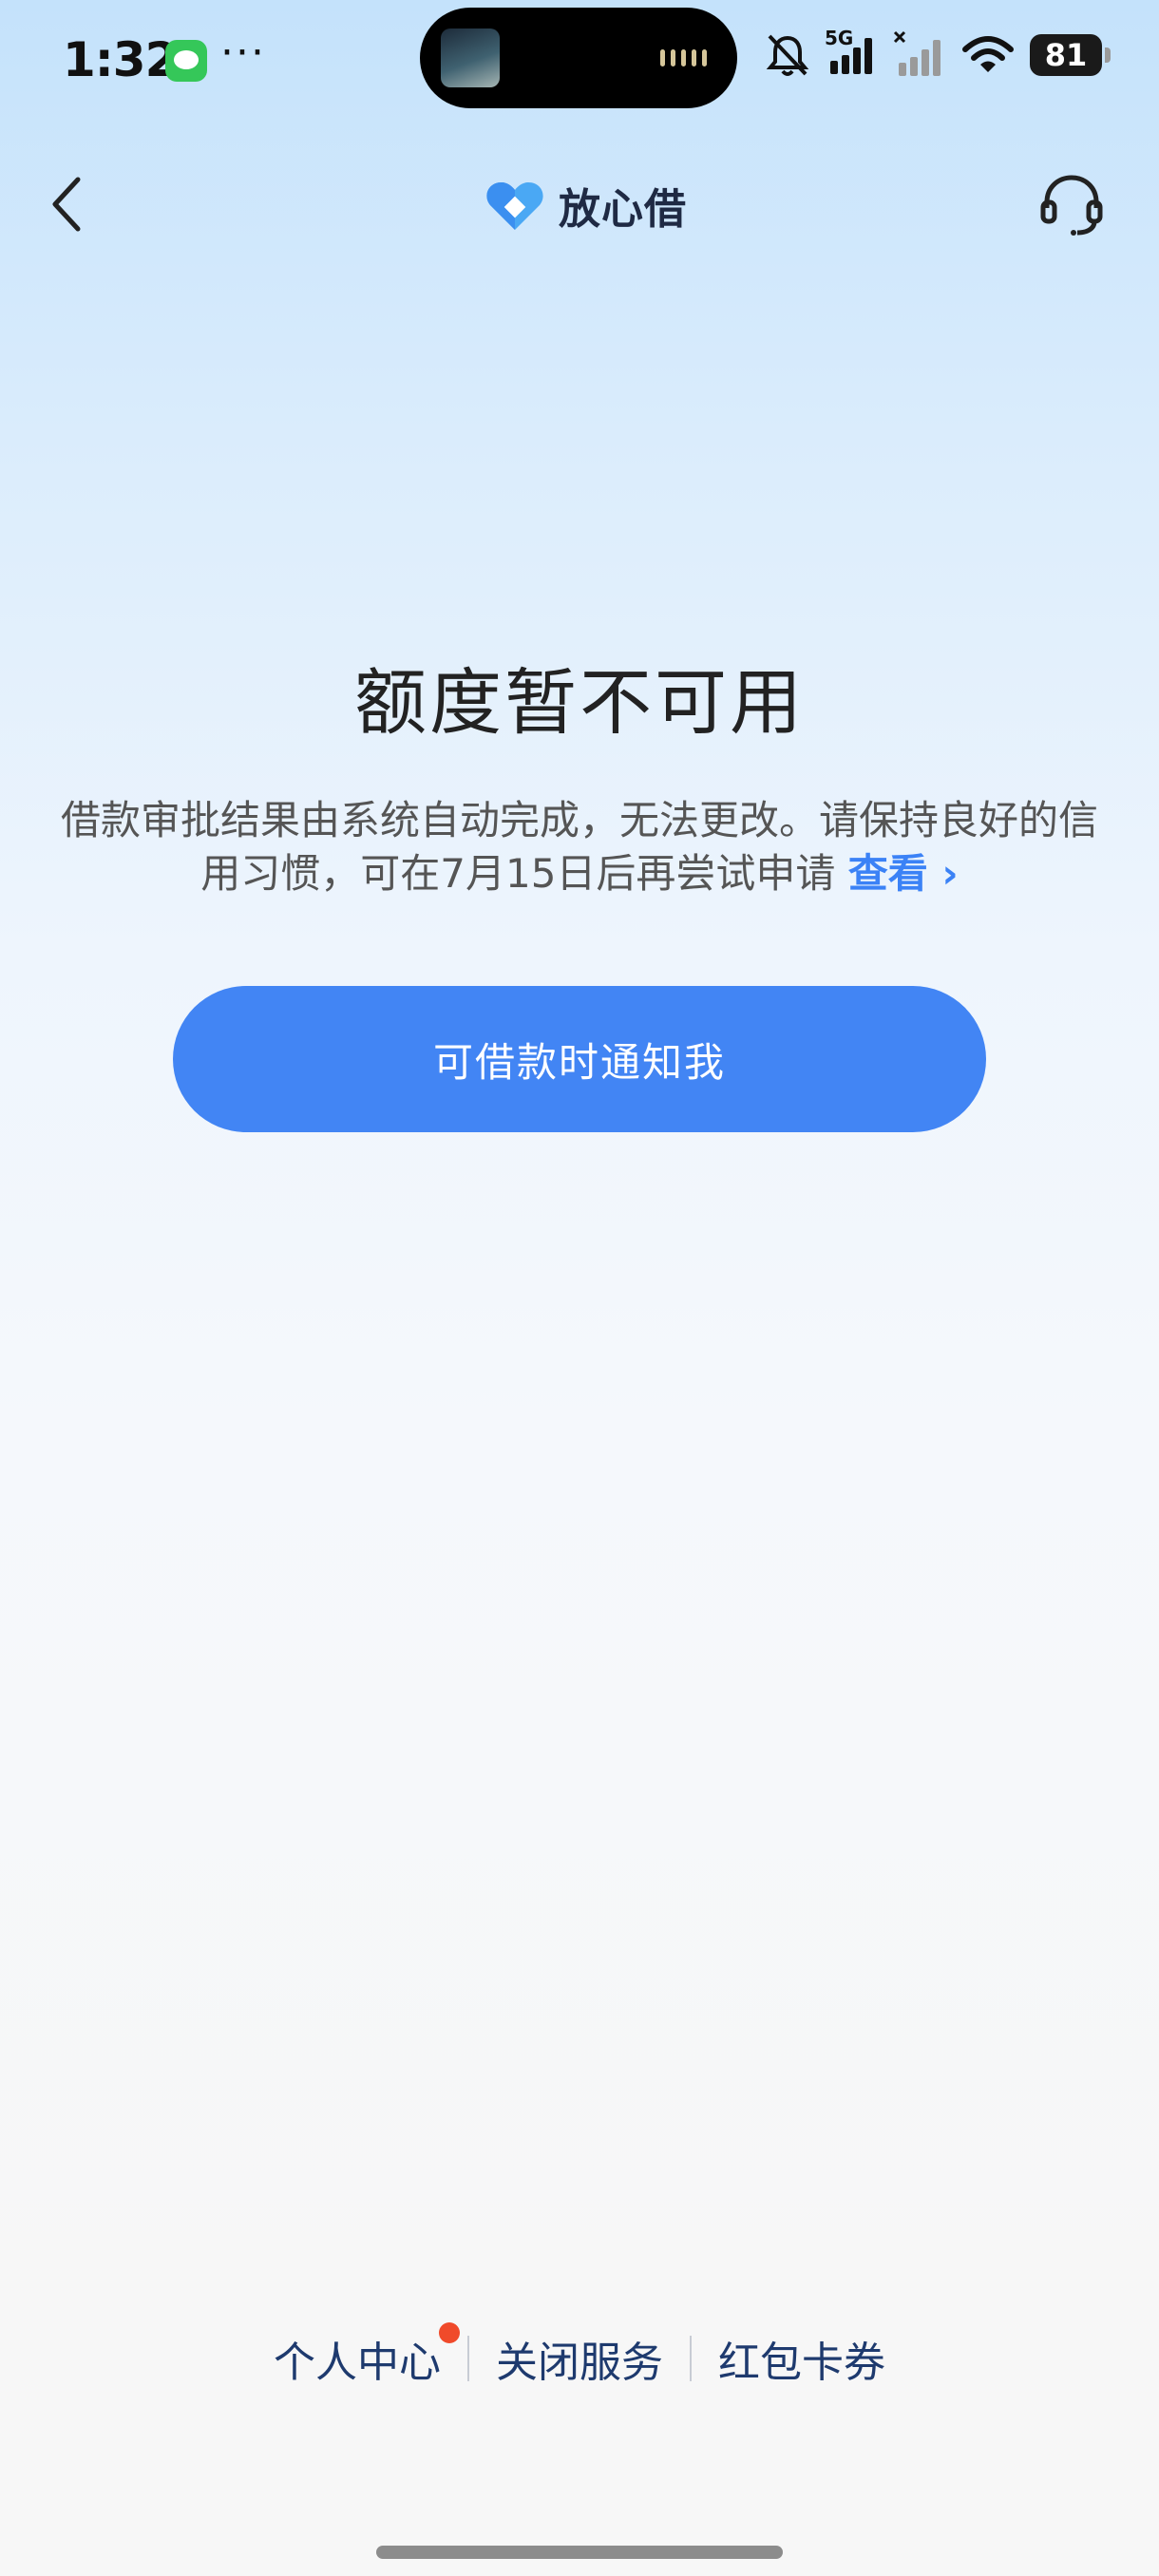  I want to click on media-thumbnail, so click(470, 57).